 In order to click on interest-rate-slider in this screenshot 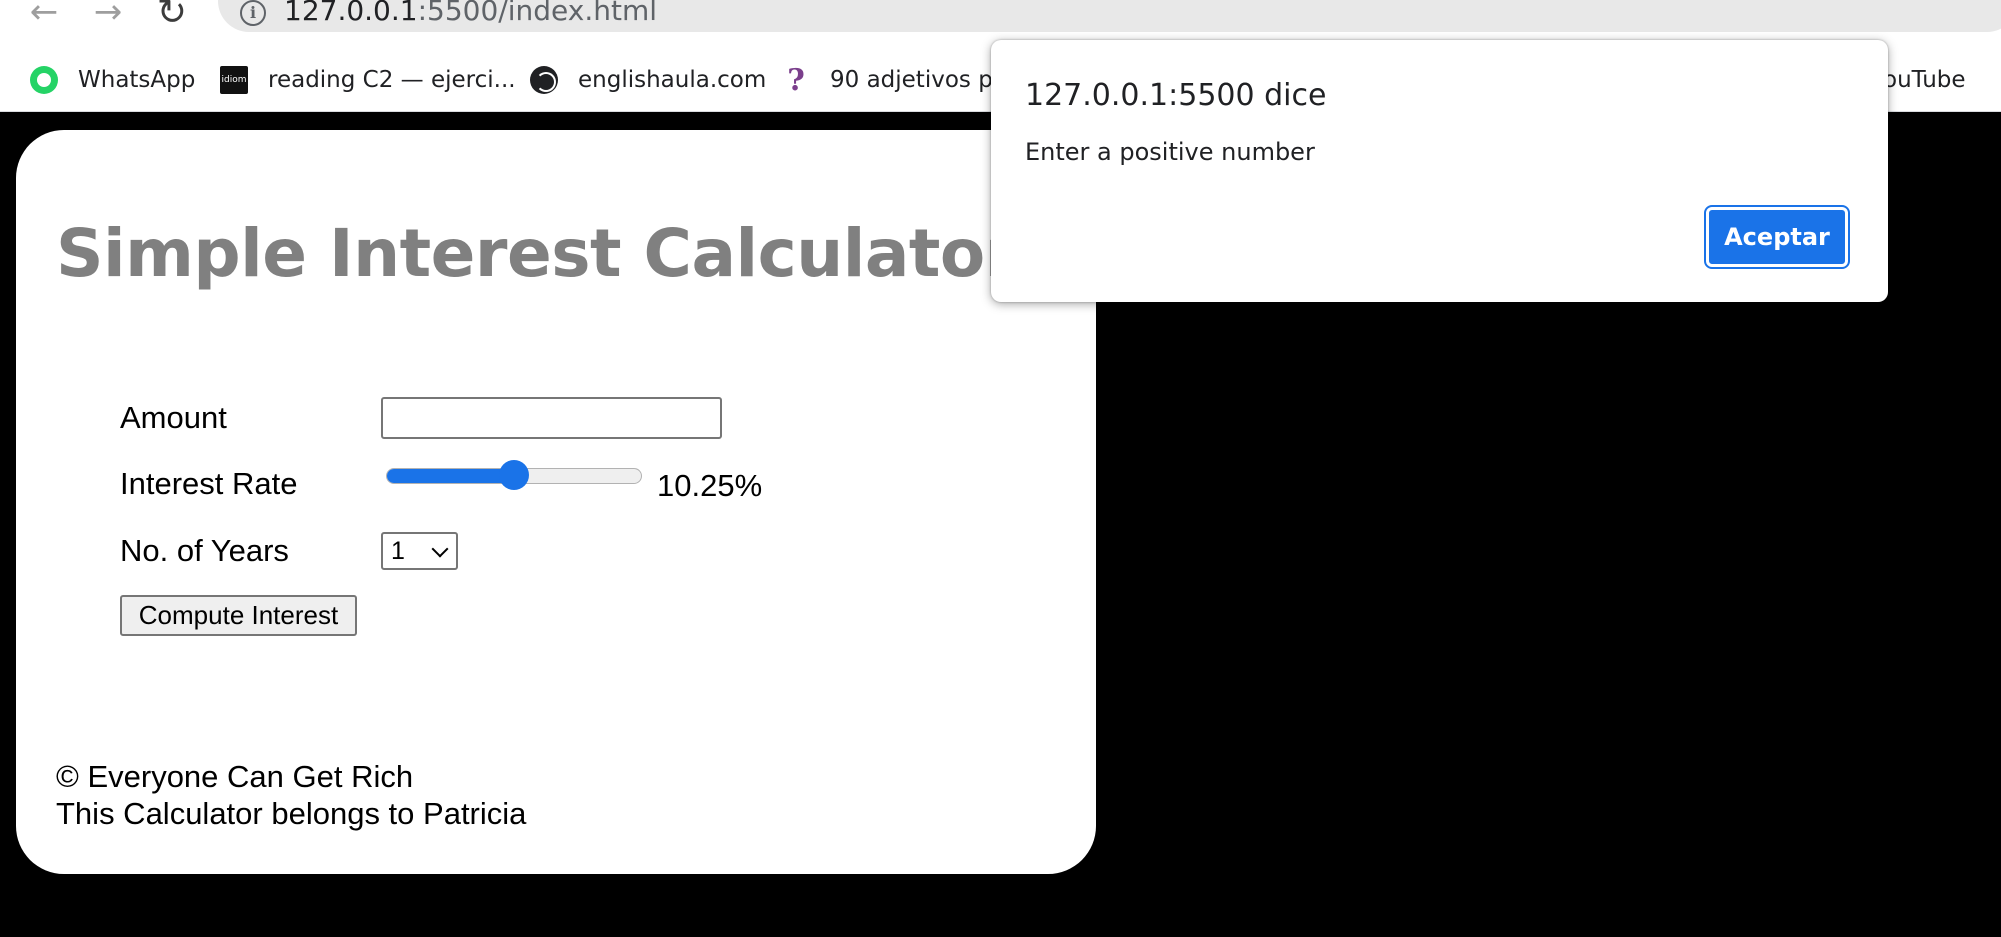, I will do `click(514, 475)`.